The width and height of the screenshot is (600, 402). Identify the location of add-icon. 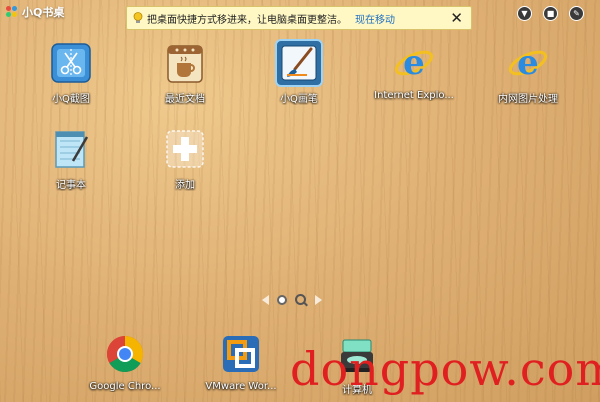
(185, 149).